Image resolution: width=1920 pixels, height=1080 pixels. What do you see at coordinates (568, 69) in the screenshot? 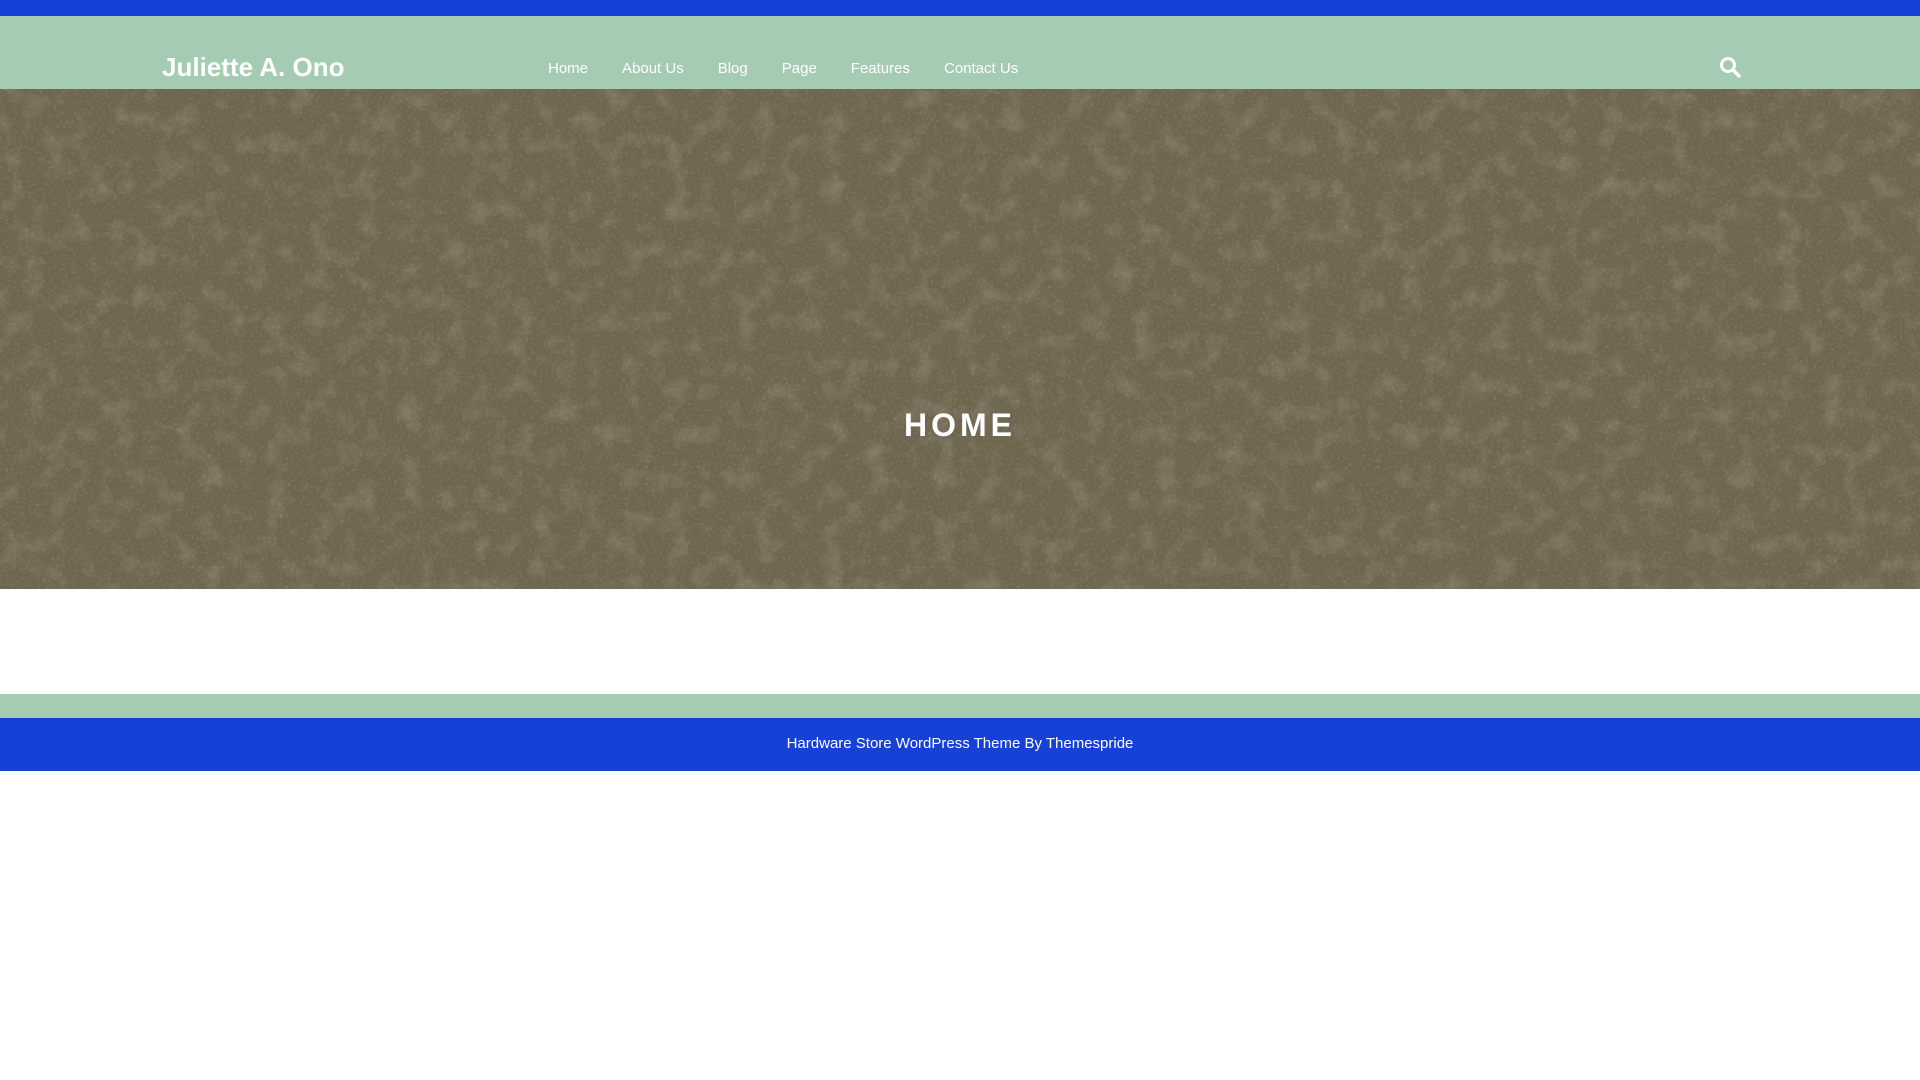
I see `nav-item-home: Home` at bounding box center [568, 69].